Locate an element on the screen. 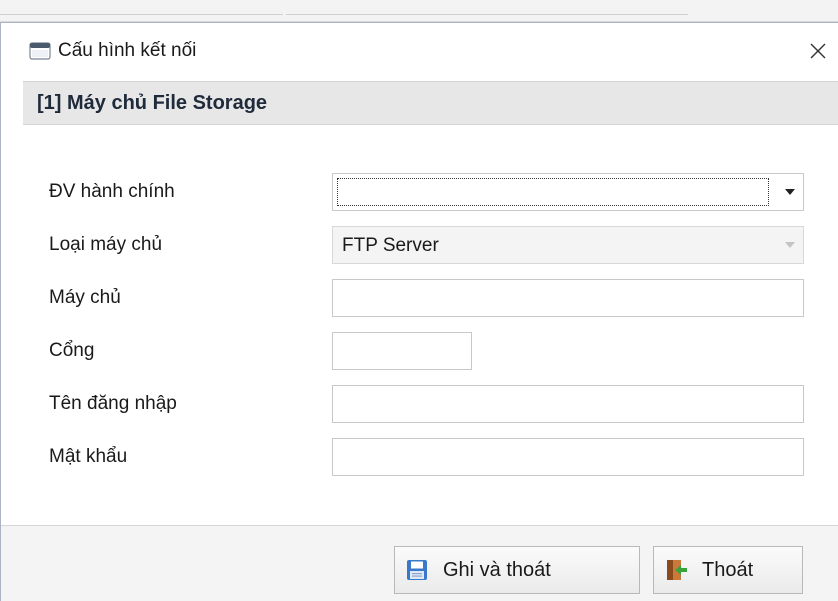 The image size is (838, 601). dialog-footer: Ghi và thoát Thoát is located at coordinates (419, 563).